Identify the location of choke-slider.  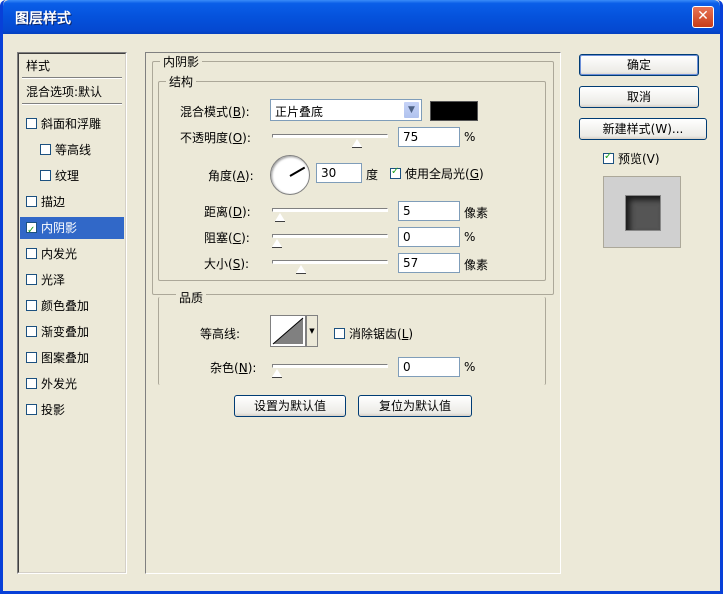
(330, 236).